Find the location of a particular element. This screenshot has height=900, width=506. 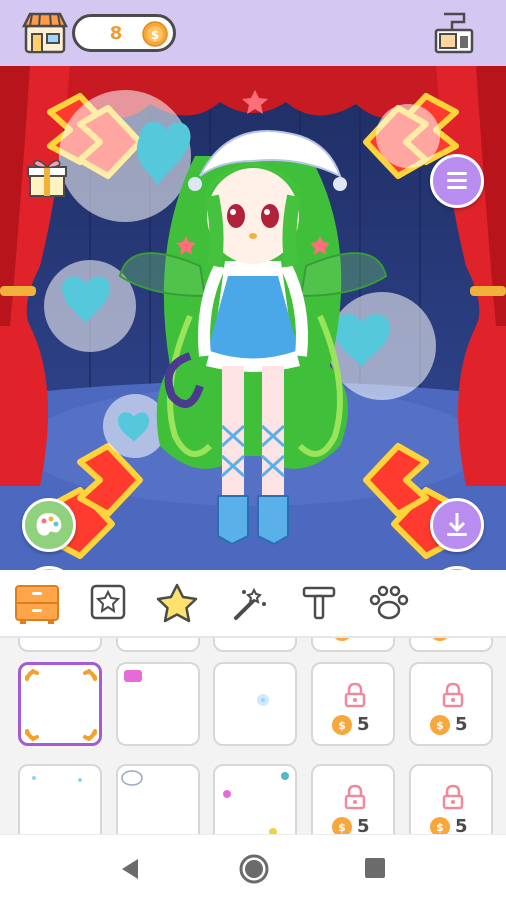

recent-apps-icon is located at coordinates (375, 868).